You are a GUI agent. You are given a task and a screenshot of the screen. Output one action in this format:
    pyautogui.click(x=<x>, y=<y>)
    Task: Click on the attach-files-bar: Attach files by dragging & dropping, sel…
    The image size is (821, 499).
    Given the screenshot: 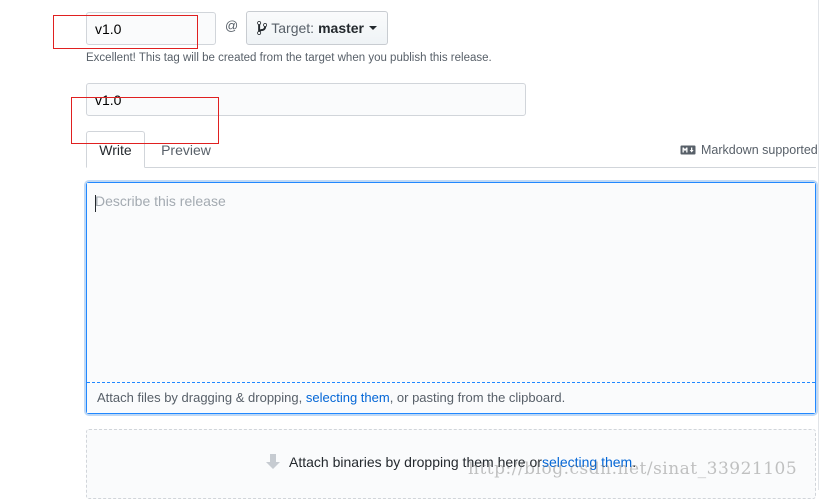 What is the action you would take?
    pyautogui.click(x=451, y=398)
    